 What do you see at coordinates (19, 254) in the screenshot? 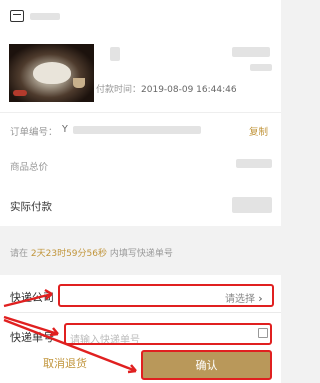
I see `notice-prefix: 请在` at bounding box center [19, 254].